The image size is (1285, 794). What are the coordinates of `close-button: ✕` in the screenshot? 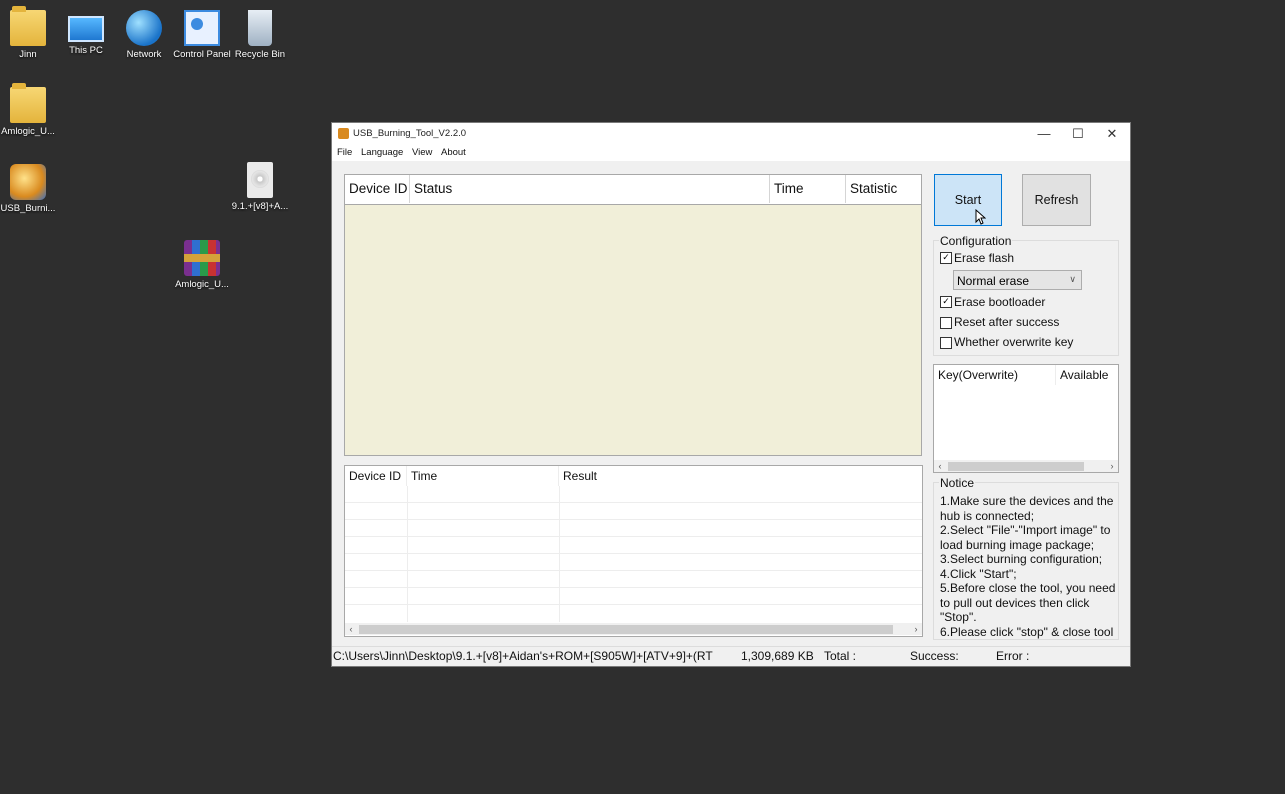 It's located at (1112, 134).